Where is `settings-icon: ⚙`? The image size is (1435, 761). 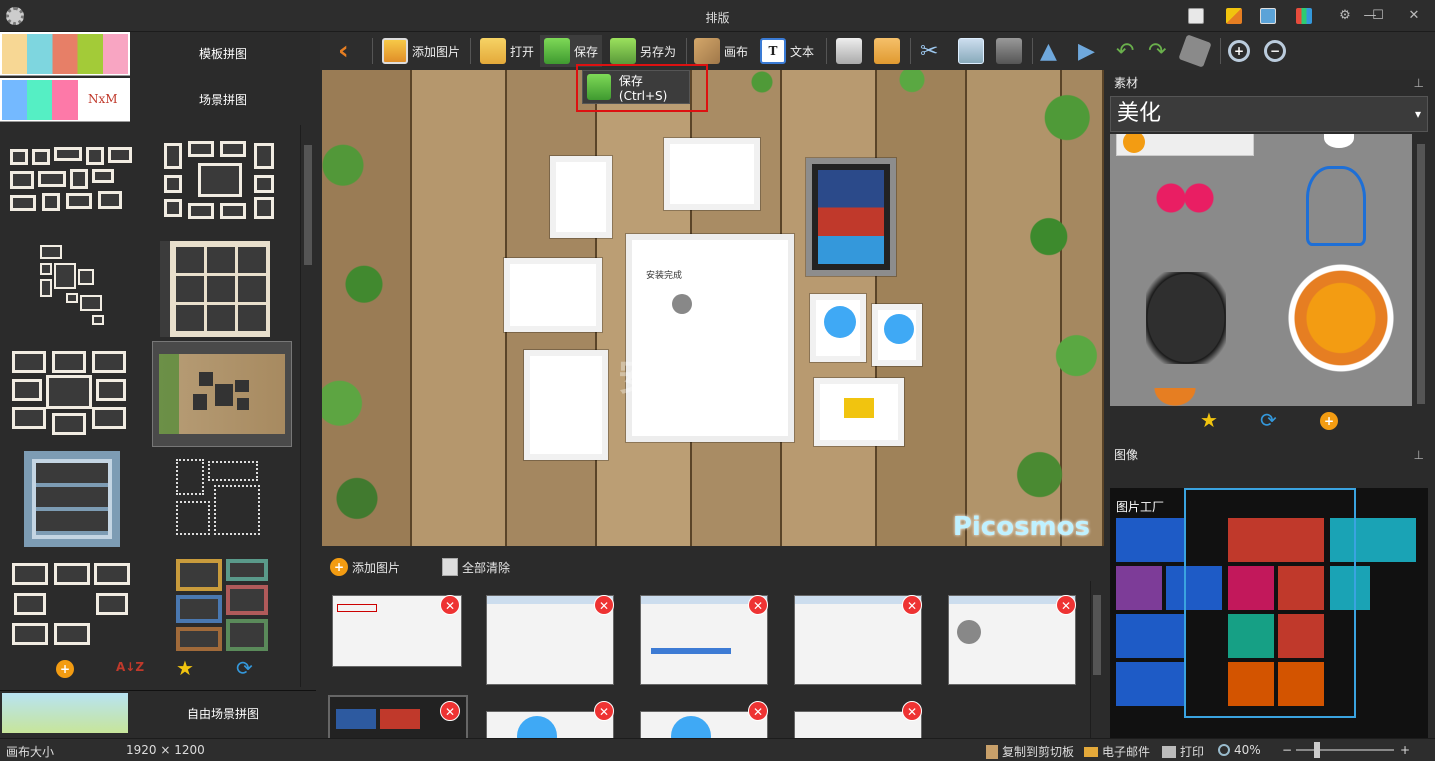
settings-icon: ⚙ is located at coordinates (1345, 16).